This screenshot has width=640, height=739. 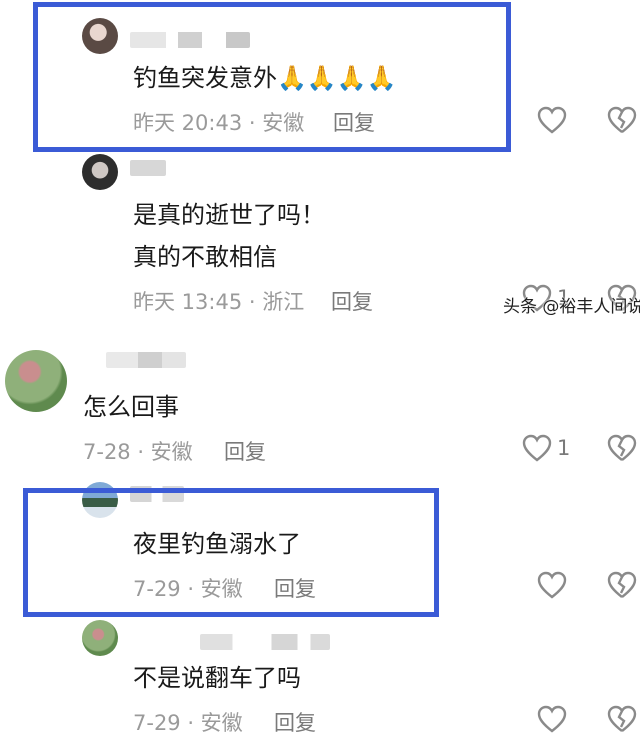 I want to click on comment-text-line-2: 真的不敢相信, so click(x=205, y=257).